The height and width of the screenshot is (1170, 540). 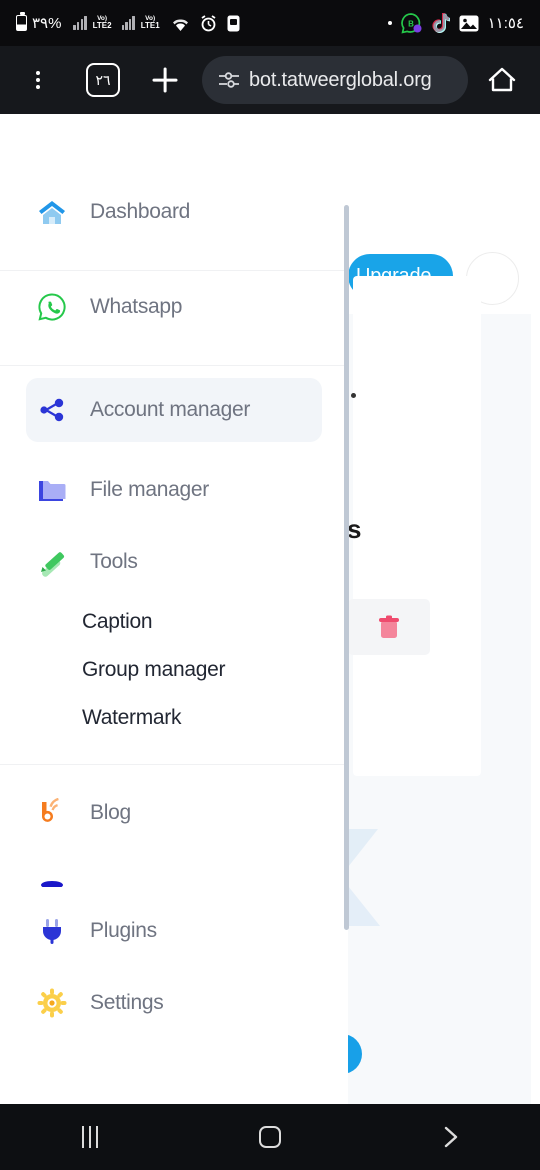 I want to click on sidebar-item-blog: Blog, so click(x=174, y=813).